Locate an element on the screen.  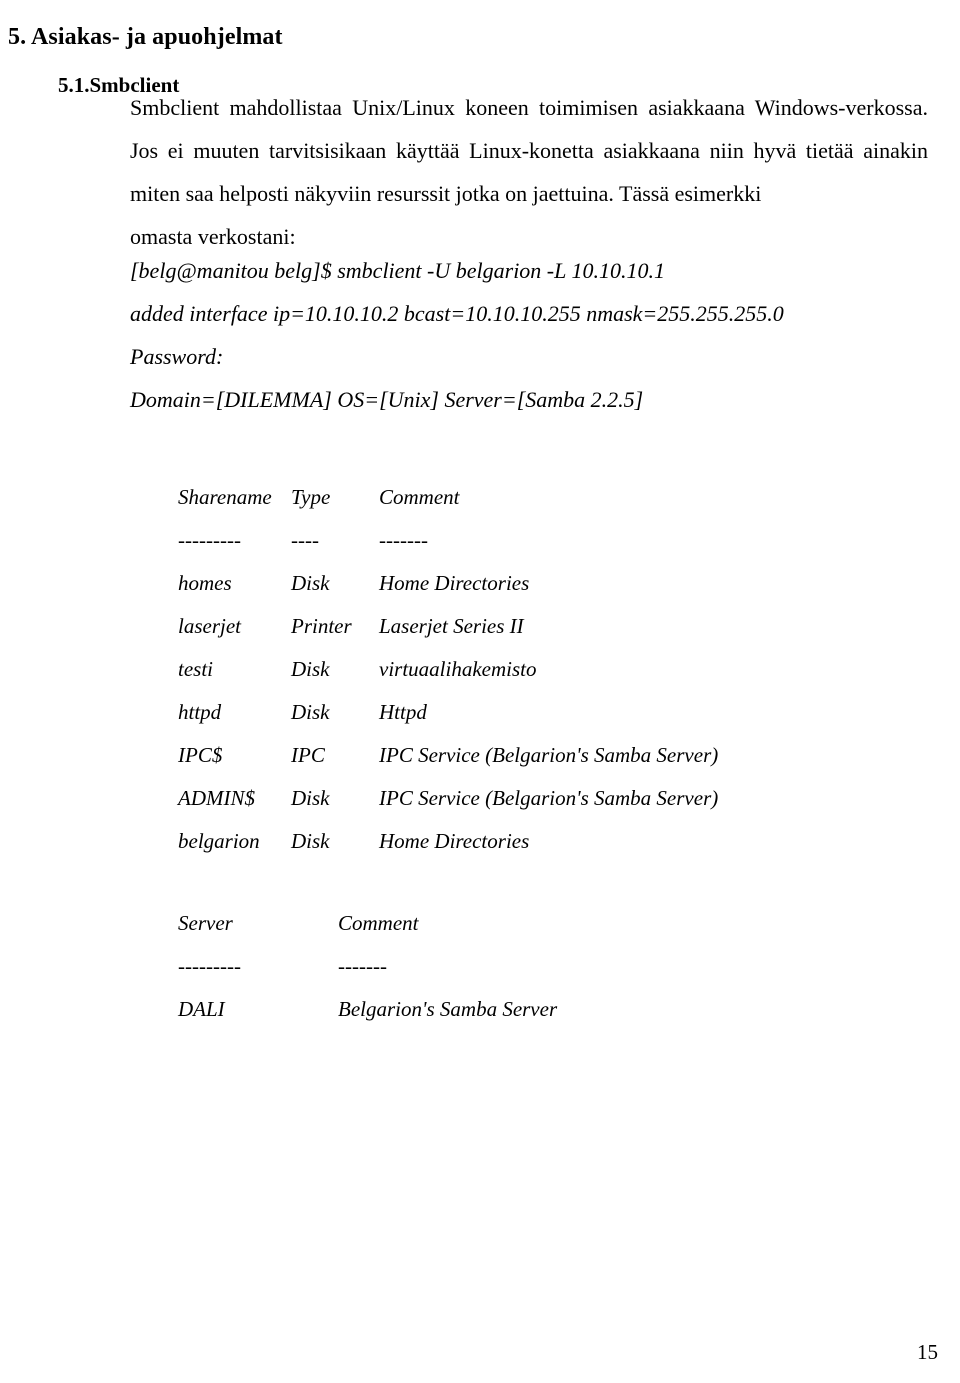
table-row: DALI Belgarion's Samba Server is located at coordinates (367, 1009).